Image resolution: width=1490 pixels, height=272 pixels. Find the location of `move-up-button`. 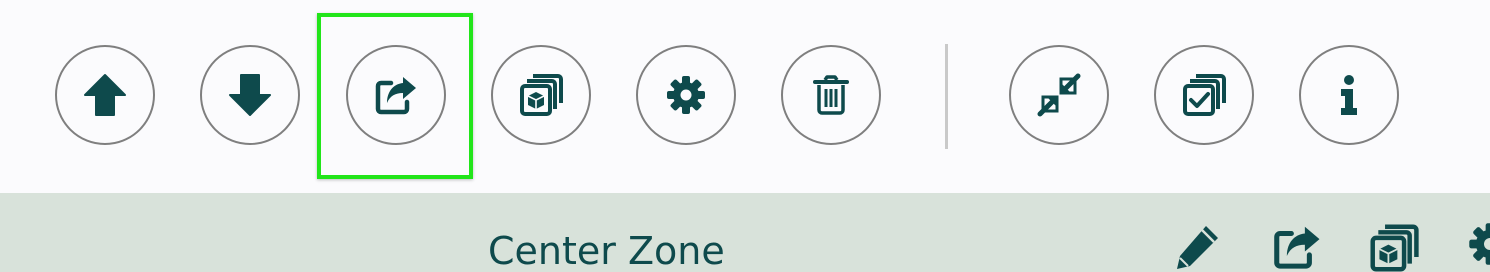

move-up-button is located at coordinates (105, 95).